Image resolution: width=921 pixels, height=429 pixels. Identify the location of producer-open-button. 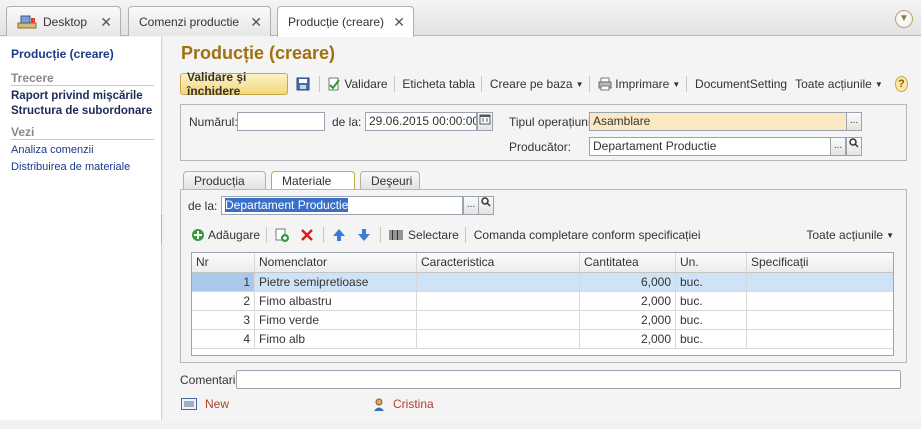
(854, 146).